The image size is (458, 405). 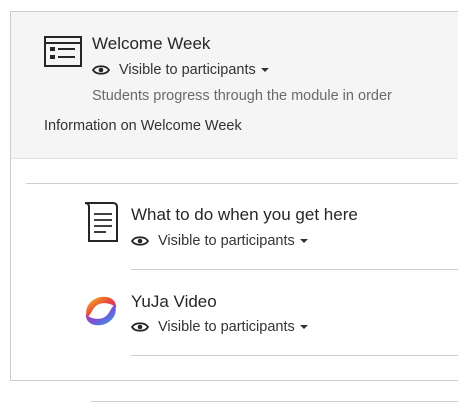 What do you see at coordinates (244, 215) in the screenshot?
I see `item-title: What to do when you get here` at bounding box center [244, 215].